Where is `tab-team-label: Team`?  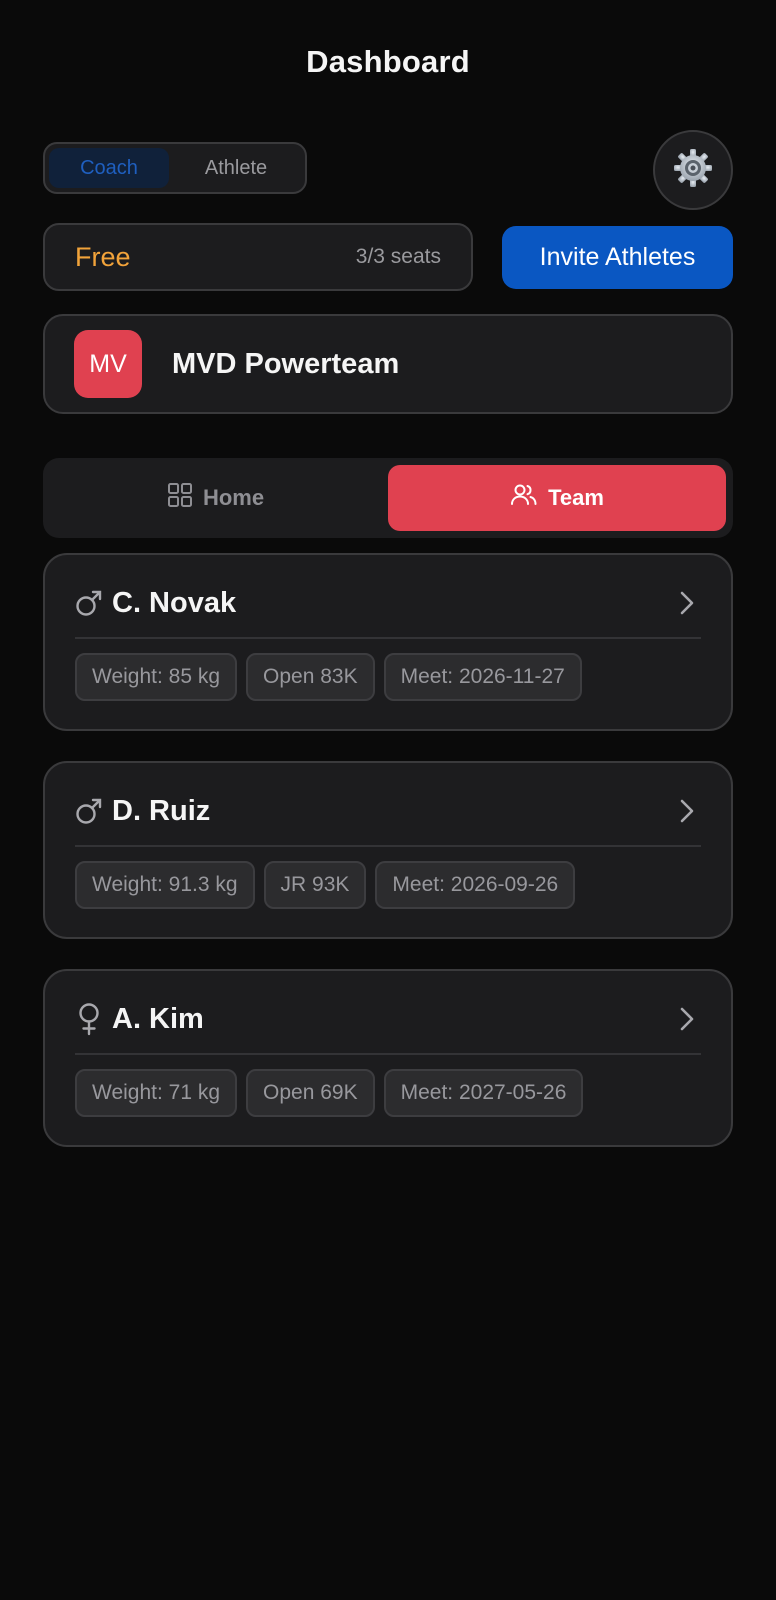 tab-team-label: Team is located at coordinates (576, 497).